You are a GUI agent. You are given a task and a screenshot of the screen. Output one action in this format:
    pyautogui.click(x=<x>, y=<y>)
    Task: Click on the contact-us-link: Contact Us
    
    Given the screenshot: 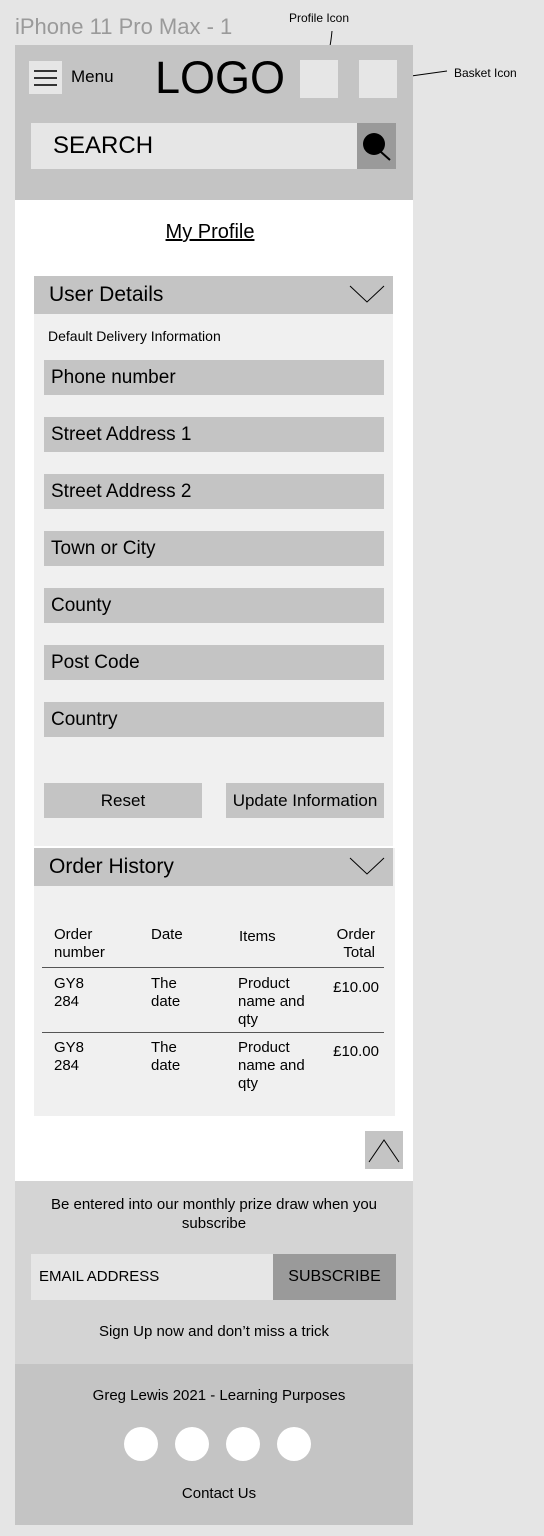 What is the action you would take?
    pyautogui.click(x=219, y=1493)
    